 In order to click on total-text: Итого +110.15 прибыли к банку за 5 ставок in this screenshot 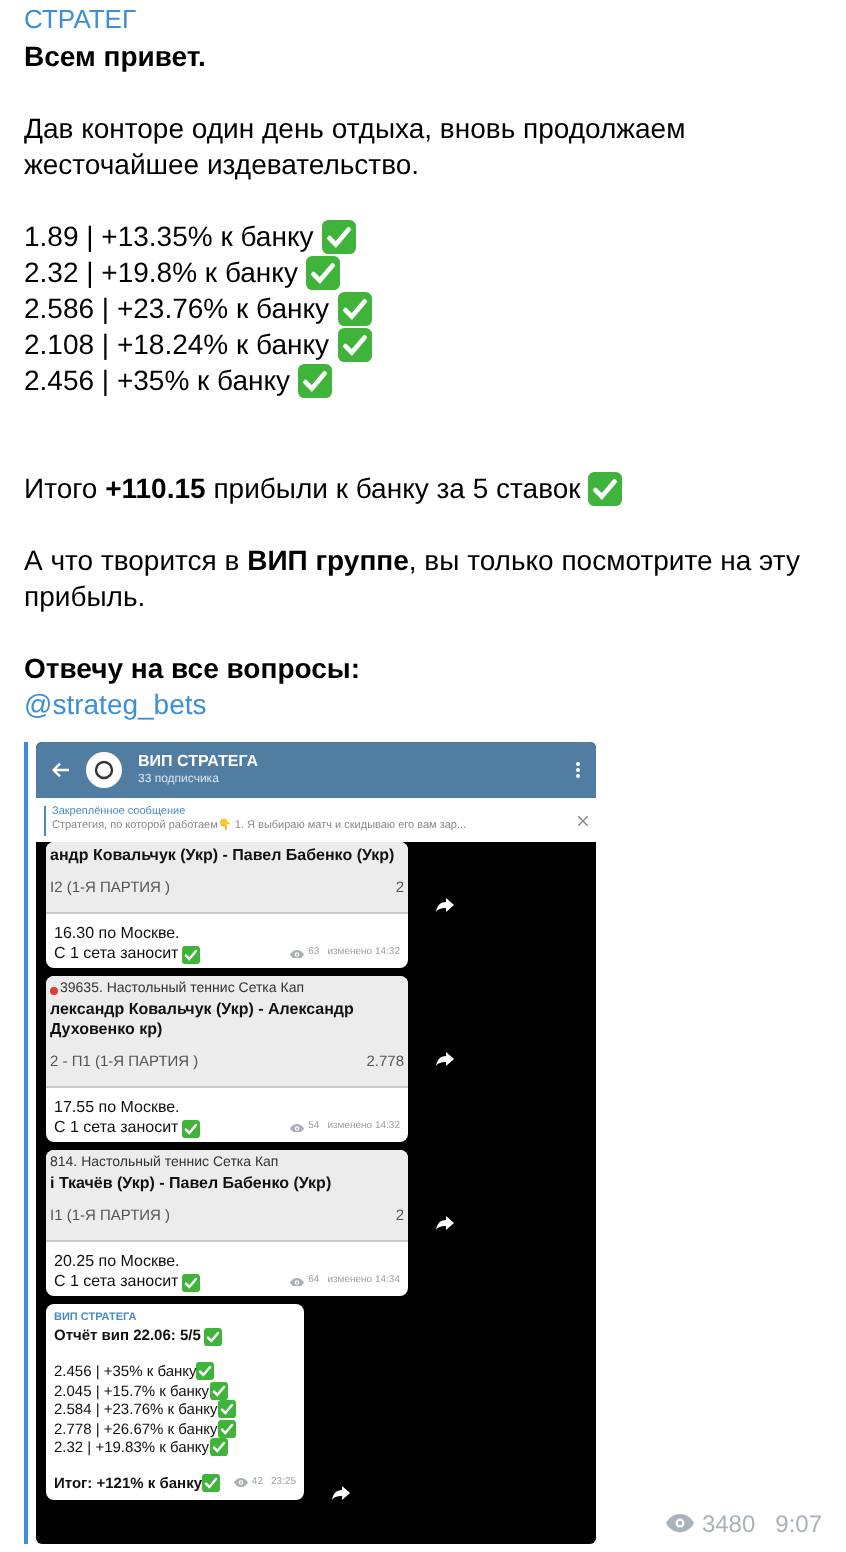, I will do `click(302, 488)`.